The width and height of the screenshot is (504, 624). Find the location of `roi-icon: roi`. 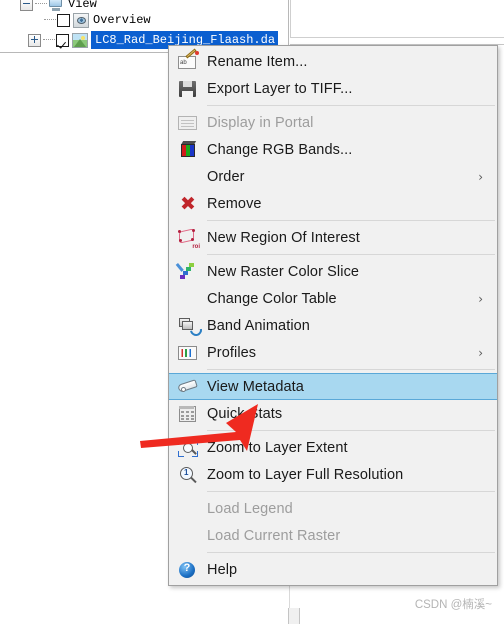

roi-icon: roi is located at coordinates (188, 237).